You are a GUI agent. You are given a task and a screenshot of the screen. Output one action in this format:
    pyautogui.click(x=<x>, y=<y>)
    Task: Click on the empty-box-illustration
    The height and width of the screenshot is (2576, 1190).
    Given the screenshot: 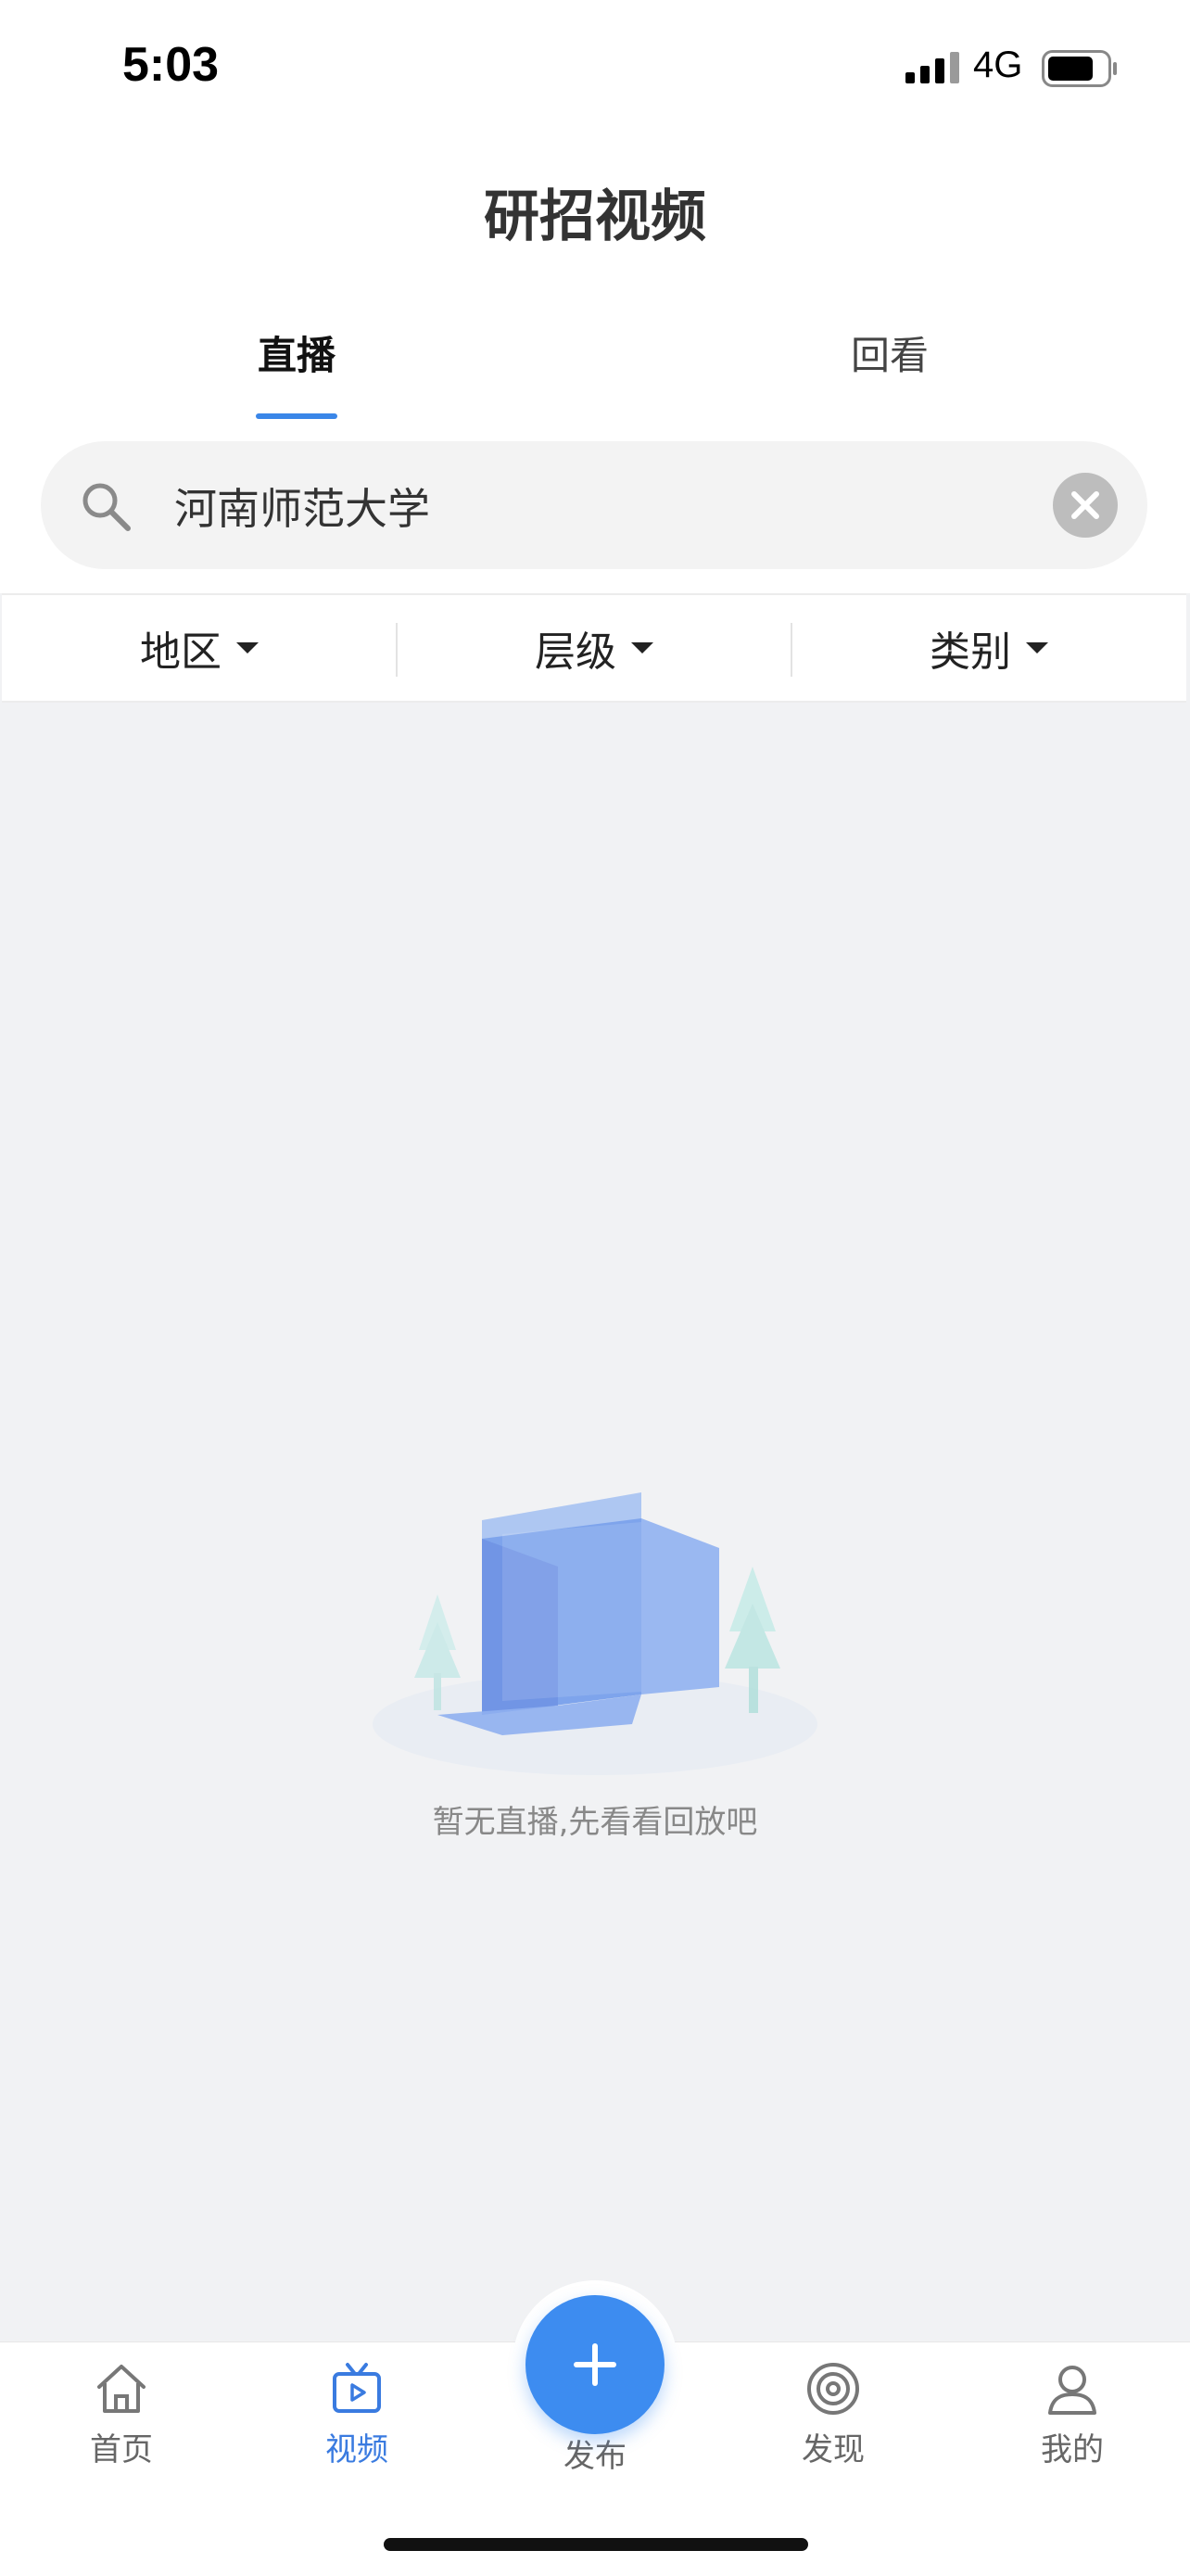 What is the action you would take?
    pyautogui.click(x=595, y=1633)
    